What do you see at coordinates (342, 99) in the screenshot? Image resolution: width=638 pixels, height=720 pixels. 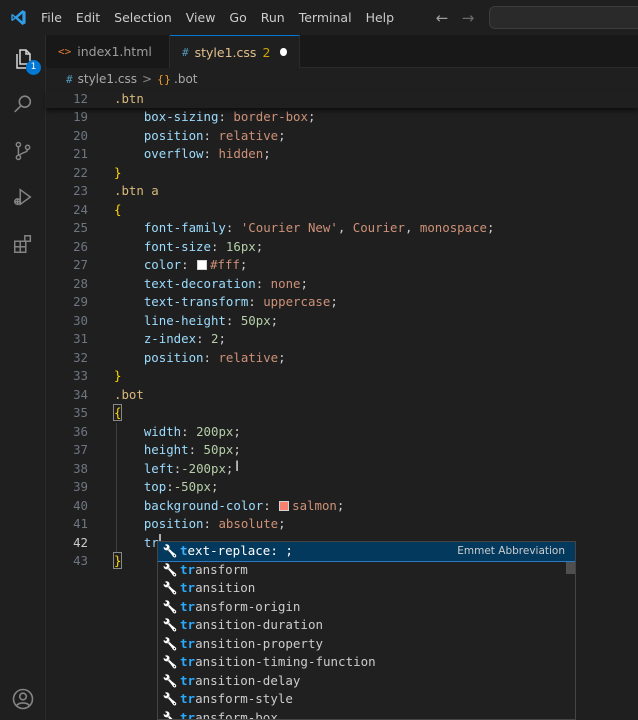 I see `sticky-scroll-line: 12 .btn` at bounding box center [342, 99].